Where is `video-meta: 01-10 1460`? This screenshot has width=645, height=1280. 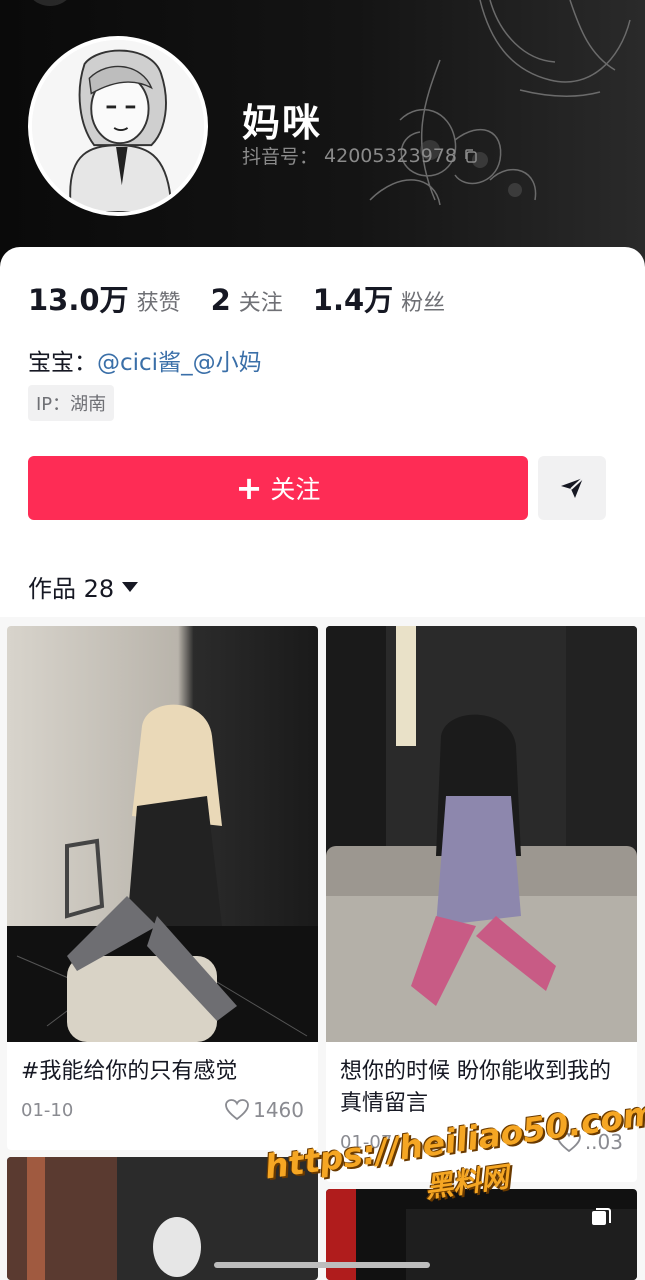
video-meta: 01-10 1460 is located at coordinates (162, 1105).